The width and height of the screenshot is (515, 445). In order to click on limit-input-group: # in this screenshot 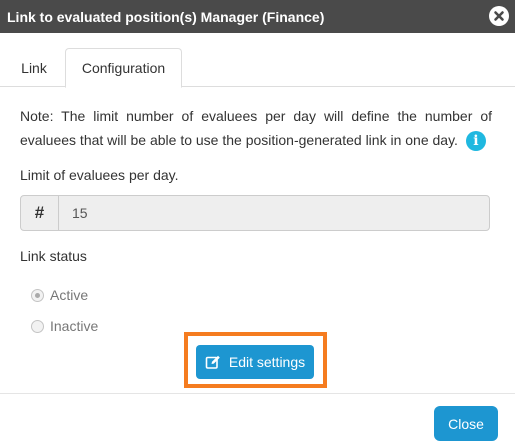, I will do `click(255, 213)`.